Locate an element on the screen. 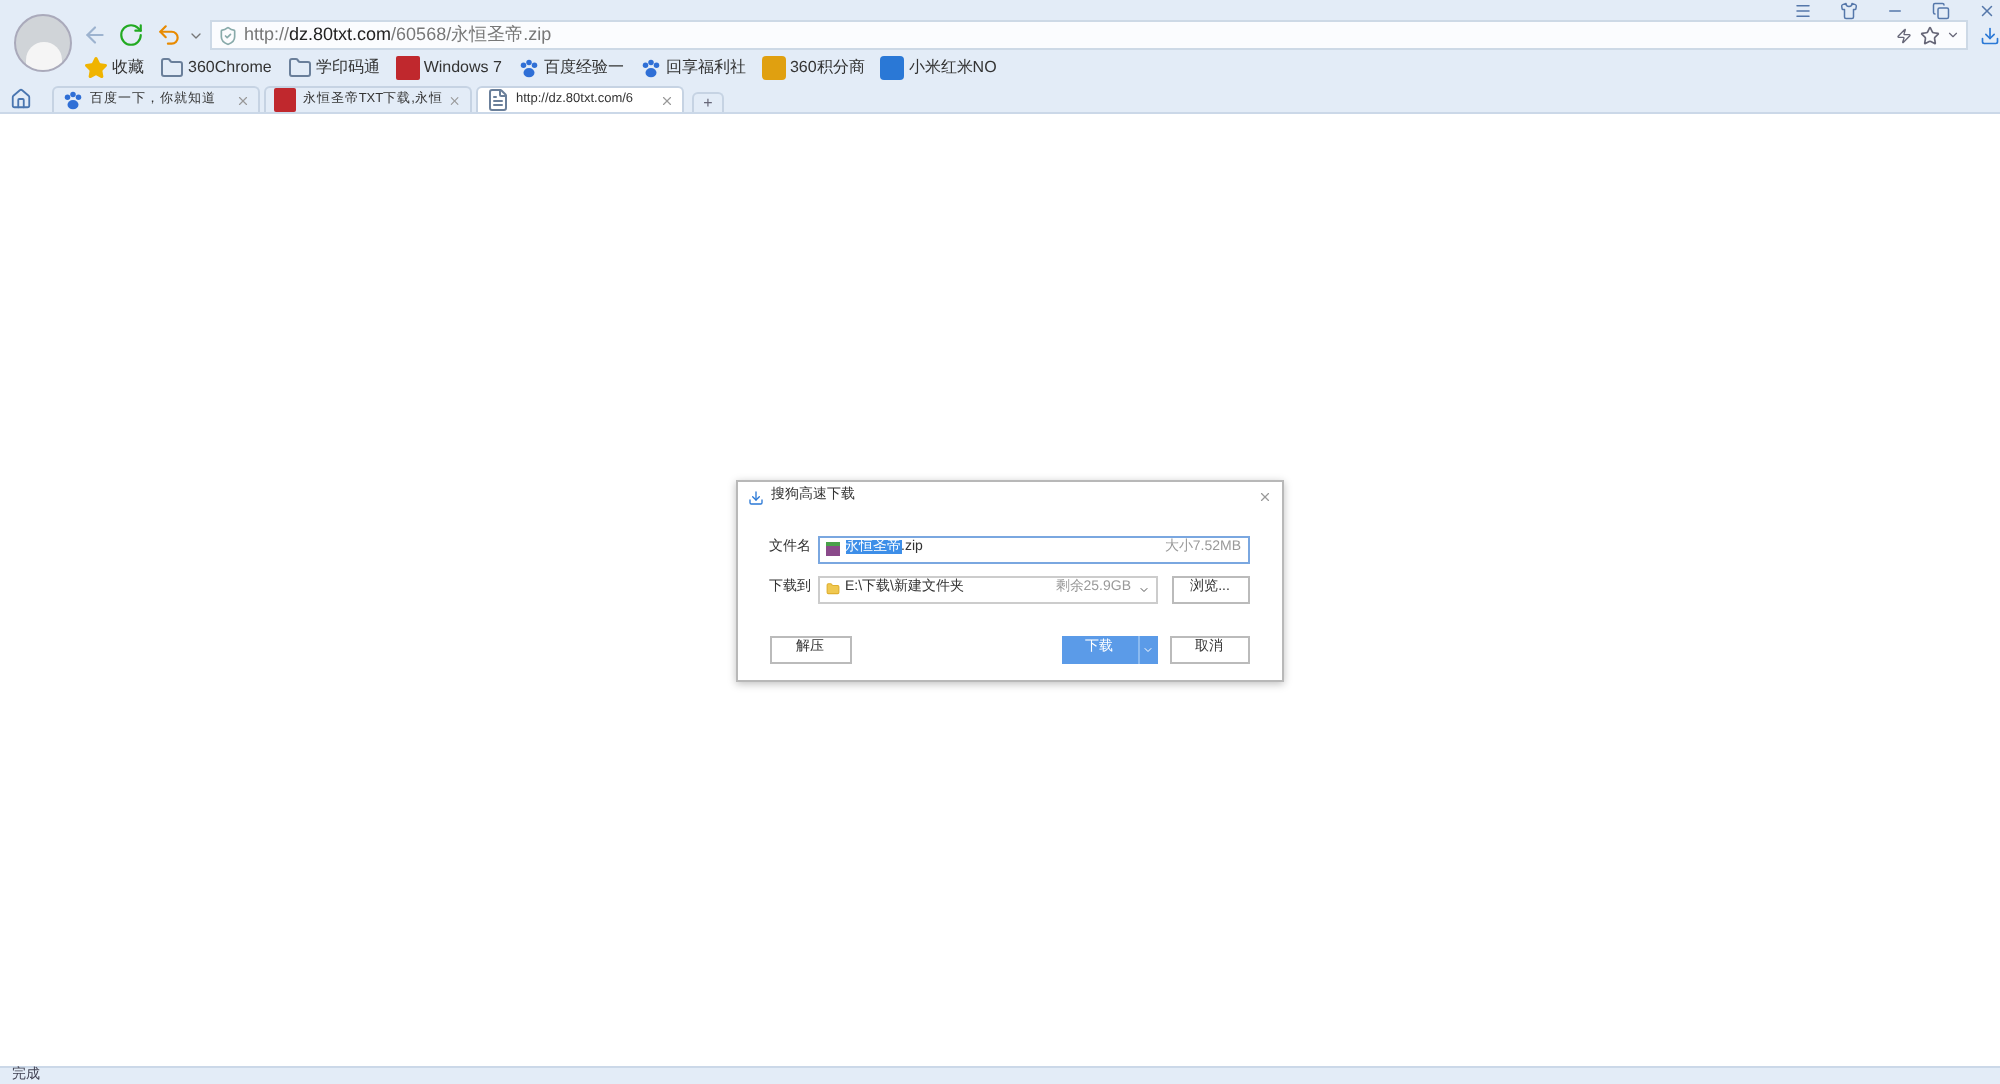  avatar is located at coordinates (43, 43).